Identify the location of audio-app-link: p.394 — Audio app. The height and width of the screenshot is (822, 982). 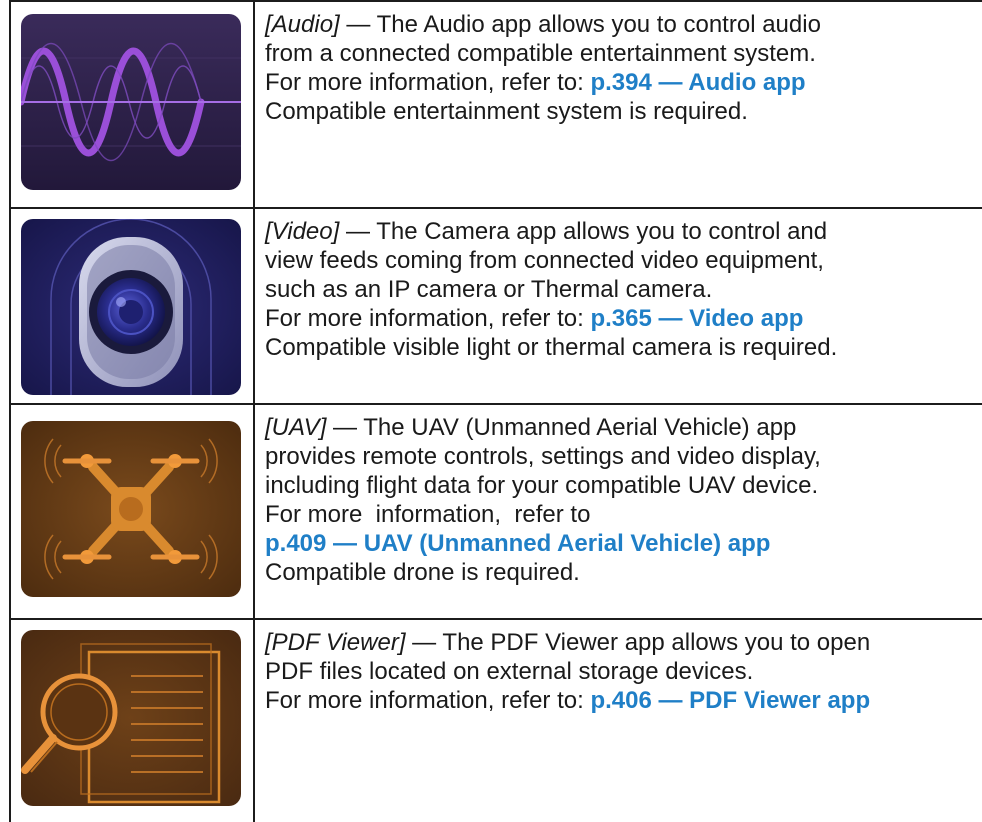
(697, 82).